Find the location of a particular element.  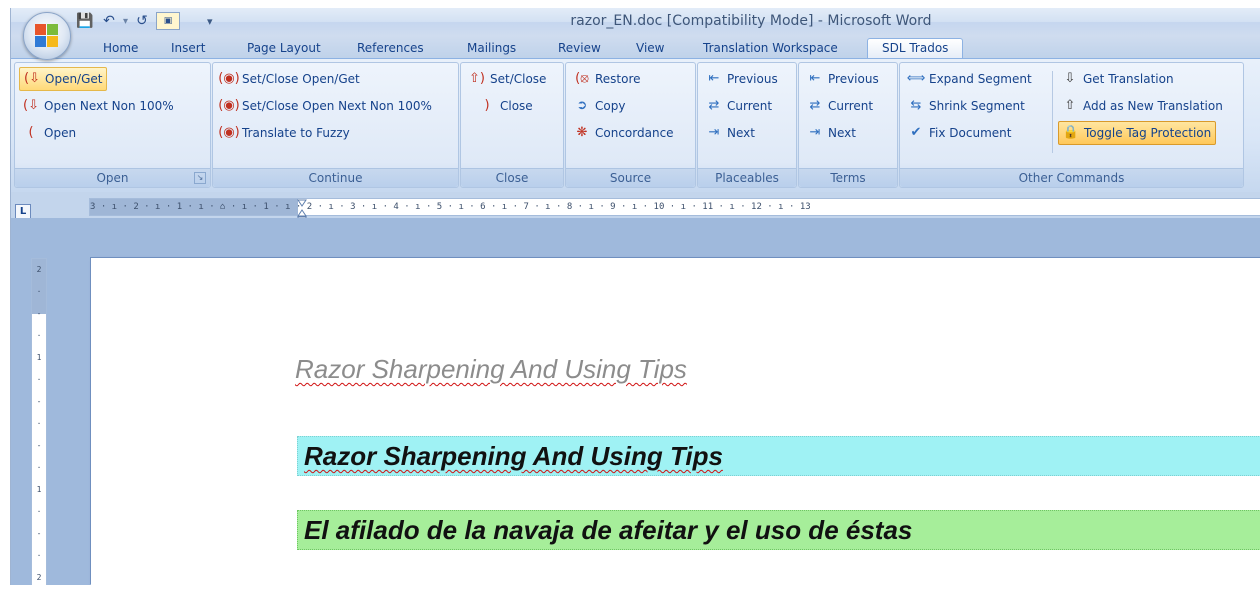

tab-translation-workspace: Translation Workspace is located at coordinates (770, 48).